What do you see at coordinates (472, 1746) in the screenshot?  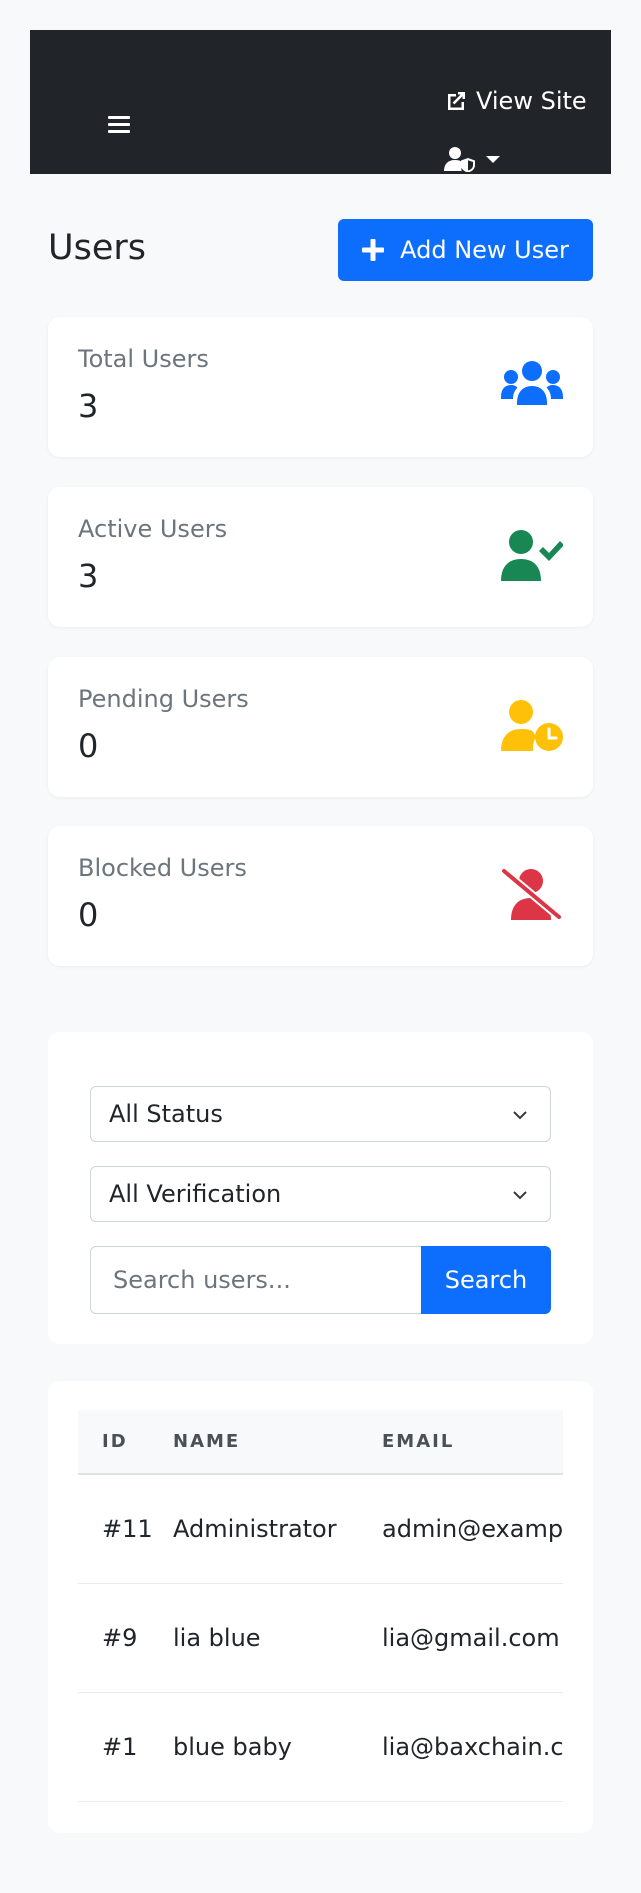 I see `cell-email: lia@baxchain.com` at bounding box center [472, 1746].